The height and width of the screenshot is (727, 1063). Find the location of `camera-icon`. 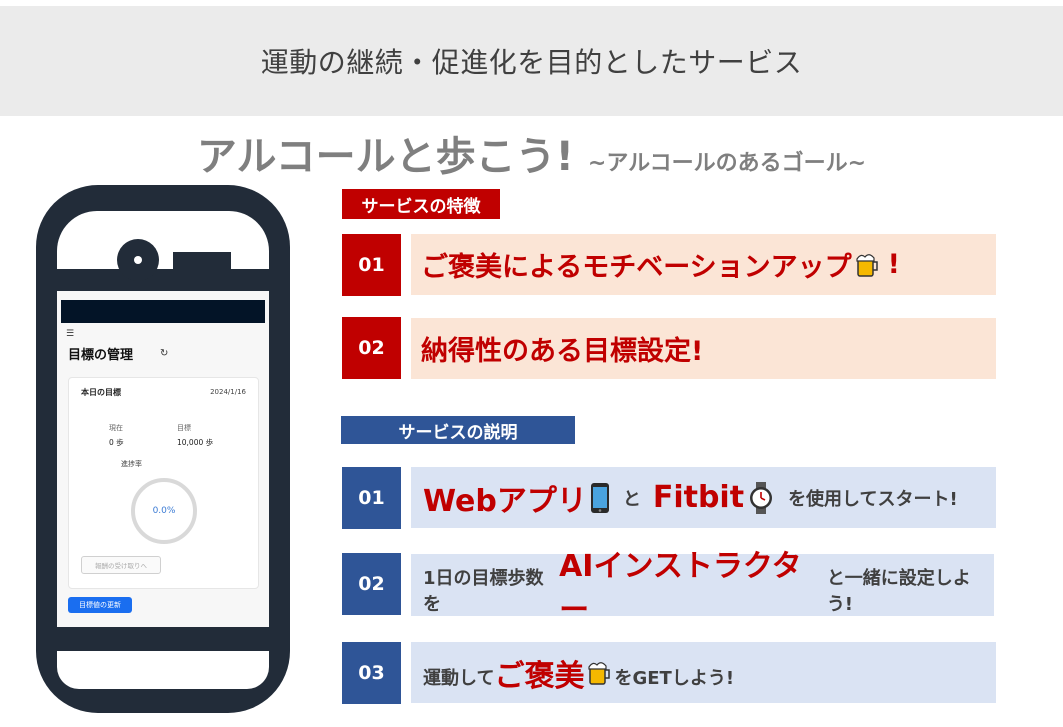

camera-icon is located at coordinates (138, 260).